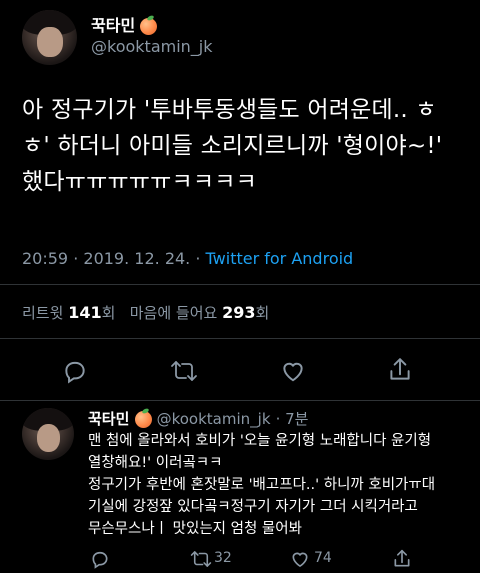  Describe the element at coordinates (260, 441) in the screenshot. I see `reply-line: 맨 첨에 올라와서 호비가 '오늘 윤기형 노래합니다 윤기형` at that location.